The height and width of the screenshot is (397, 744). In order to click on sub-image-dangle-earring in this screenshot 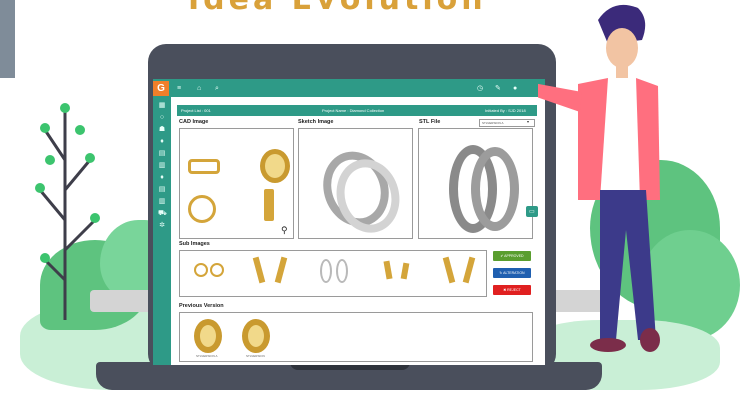, I will do `click(449, 270)`.